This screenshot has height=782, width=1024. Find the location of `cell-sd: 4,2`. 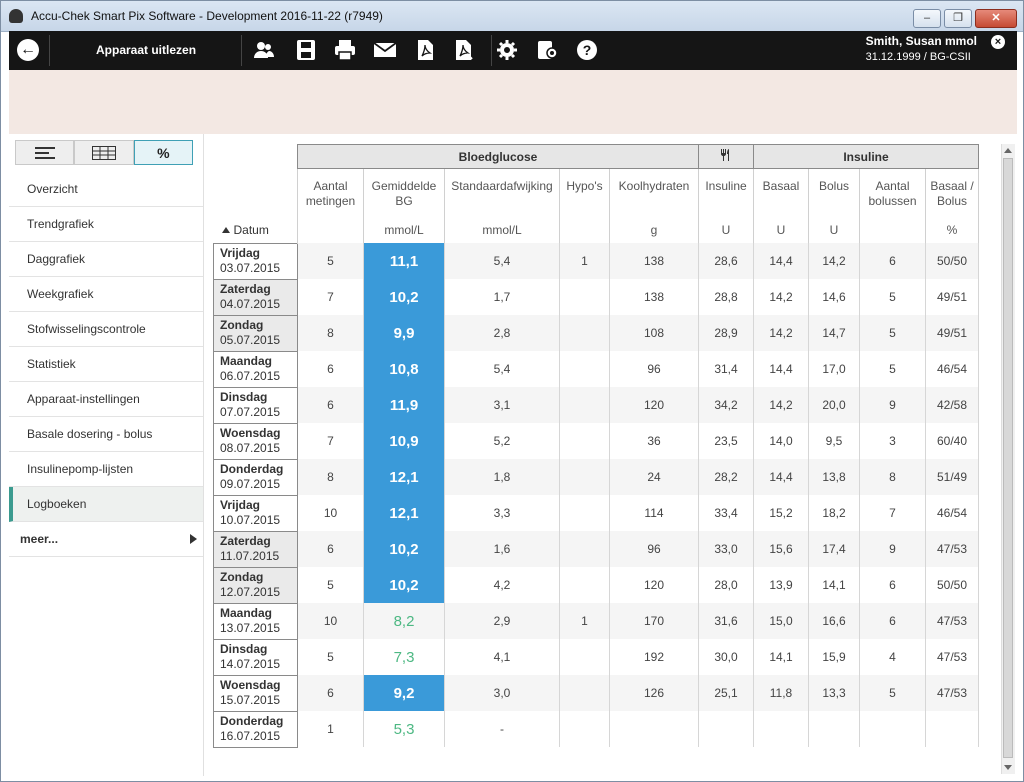

cell-sd: 4,2 is located at coordinates (502, 585).